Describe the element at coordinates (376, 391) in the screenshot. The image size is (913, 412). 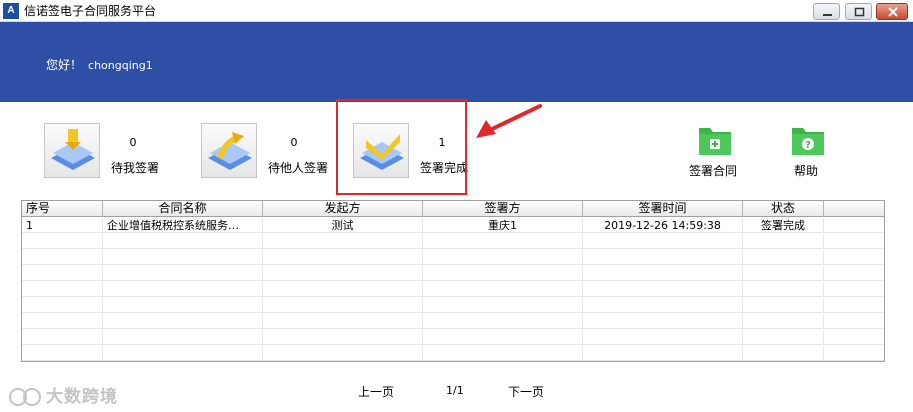
I see `prev-page-button: 上一页` at that location.